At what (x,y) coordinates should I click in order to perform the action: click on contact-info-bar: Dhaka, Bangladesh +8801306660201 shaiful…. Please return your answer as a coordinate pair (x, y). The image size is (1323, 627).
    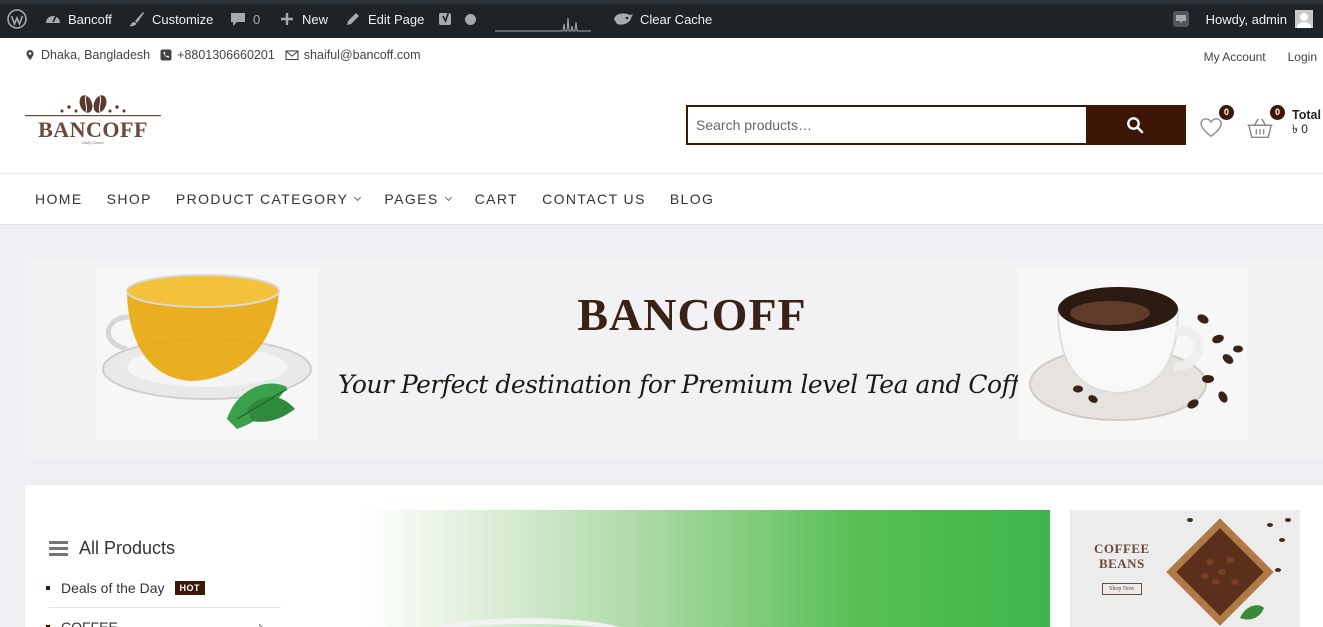
    Looking at the image, I should click on (227, 55).